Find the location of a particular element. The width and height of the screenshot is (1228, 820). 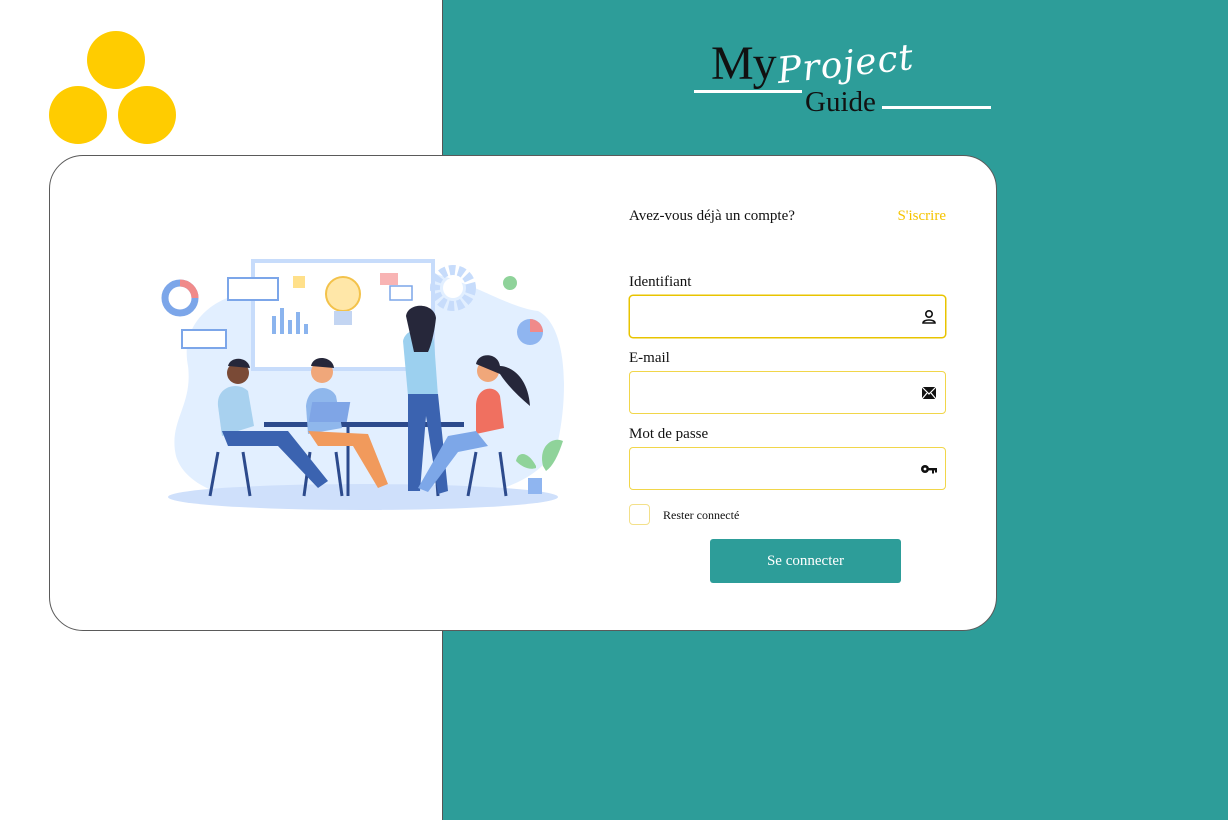

signup-link: S'iscrire is located at coordinates (921, 216).